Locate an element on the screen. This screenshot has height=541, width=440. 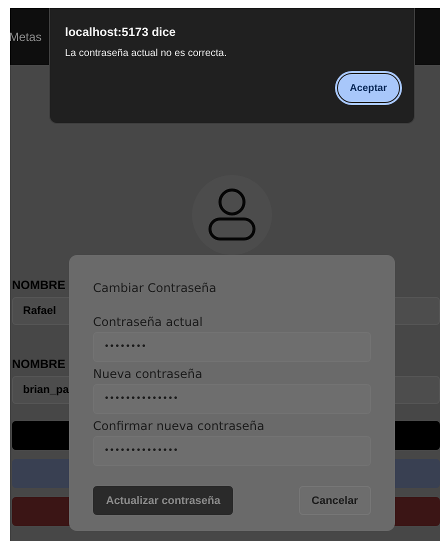
field-label: Contraseña actual is located at coordinates (148, 322).